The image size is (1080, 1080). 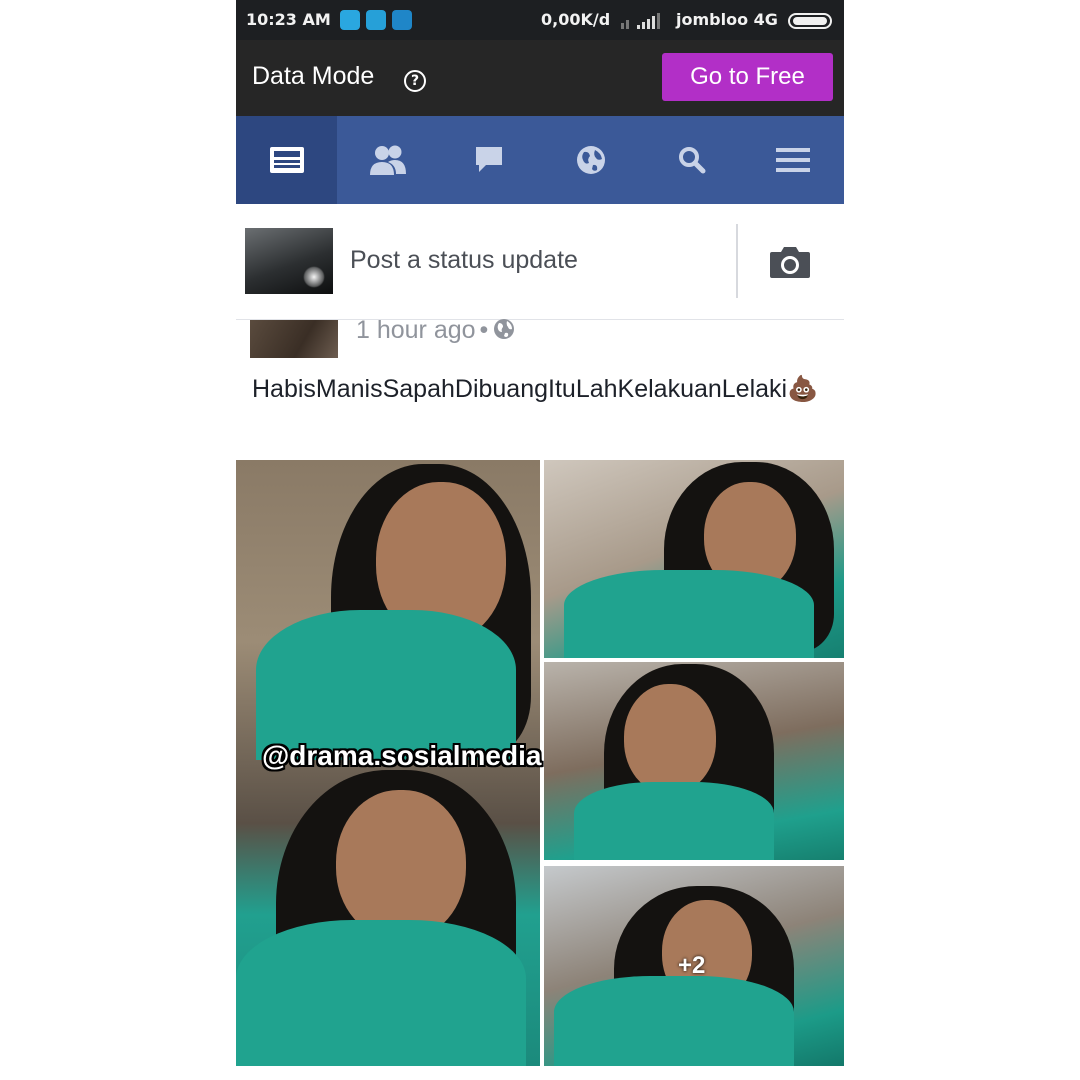 I want to click on post-meta: 1 hour ago •, so click(x=436, y=330).